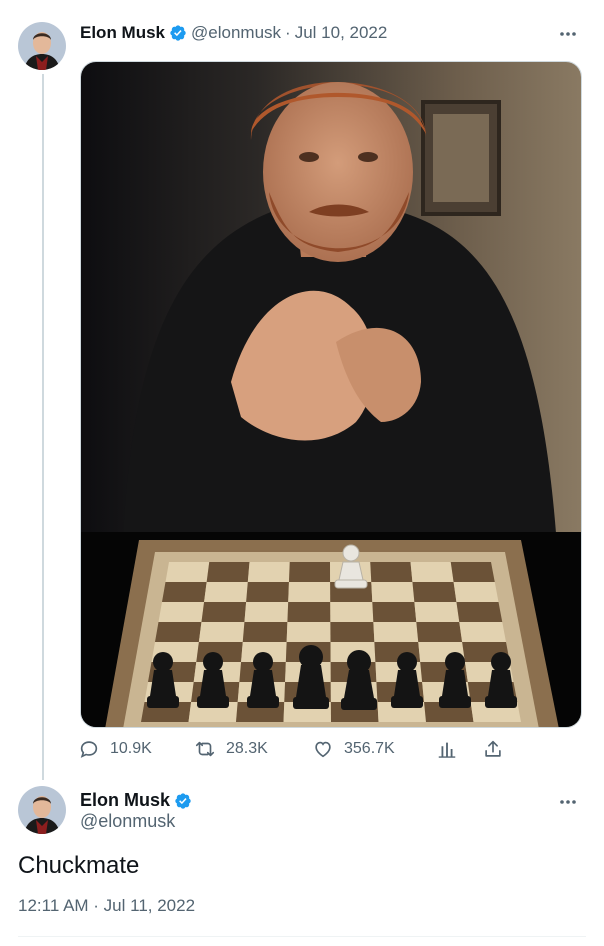 The height and width of the screenshot is (946, 604). What do you see at coordinates (293, 753) in the screenshot?
I see `tweet-actions-bar: 10.9K 28.3K 356.7K` at bounding box center [293, 753].